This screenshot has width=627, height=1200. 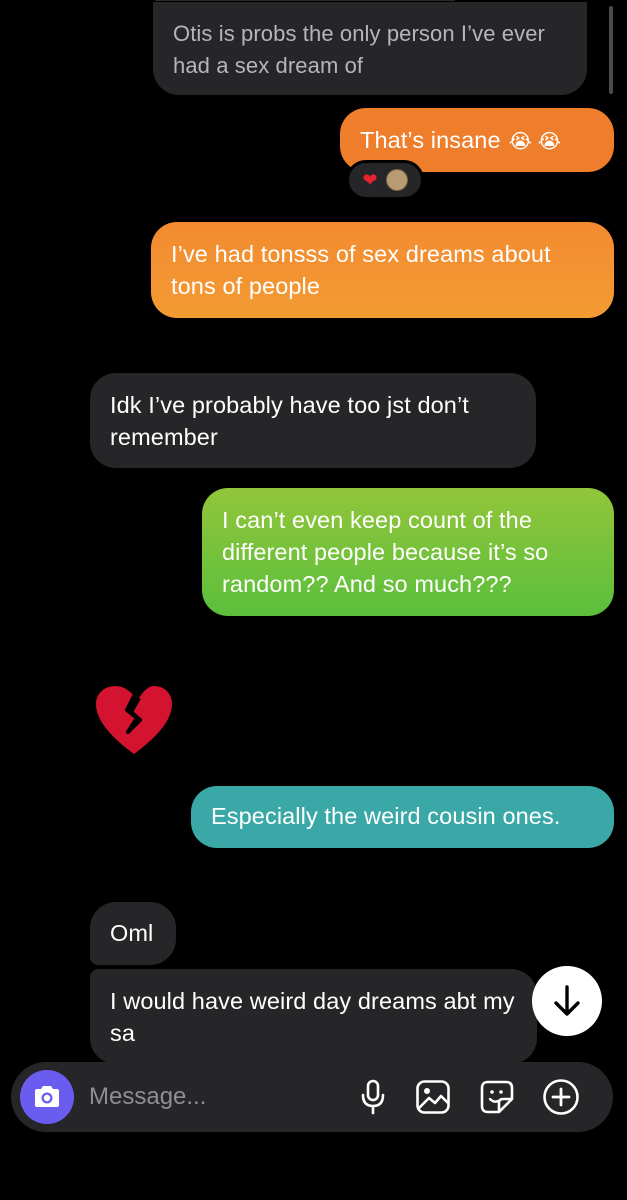 I want to click on heart-reaction-icon: ❤, so click(x=370, y=180).